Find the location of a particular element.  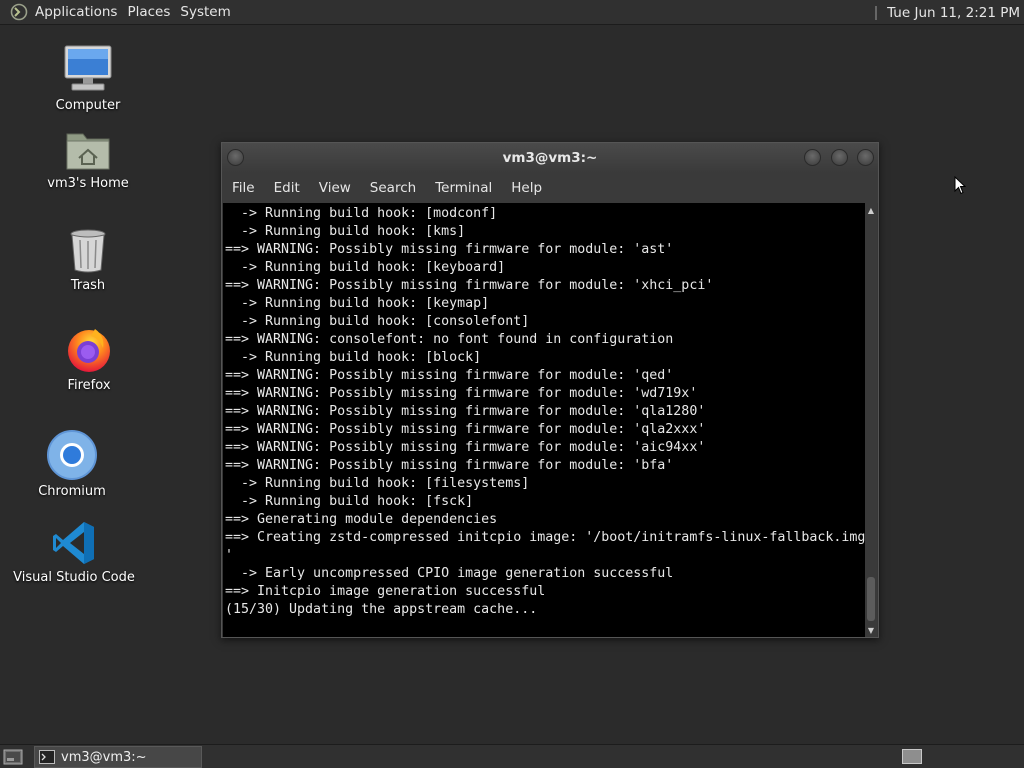

scroll-down-arrow-icon: ▼ is located at coordinates (871, 630).